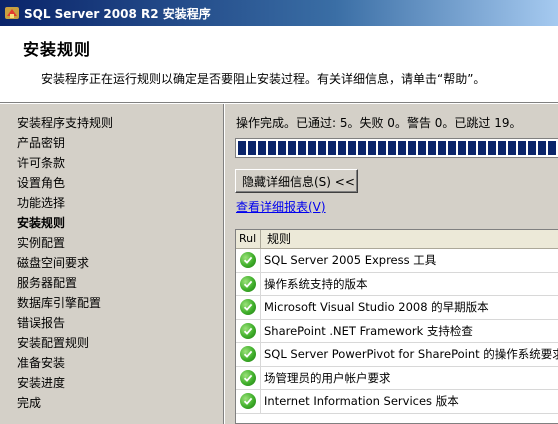 The width and height of the screenshot is (558, 424). What do you see at coordinates (376, 307) in the screenshot?
I see `rule-name-cell: Microsoft Visual Studio 2008 的早期版本` at bounding box center [376, 307].